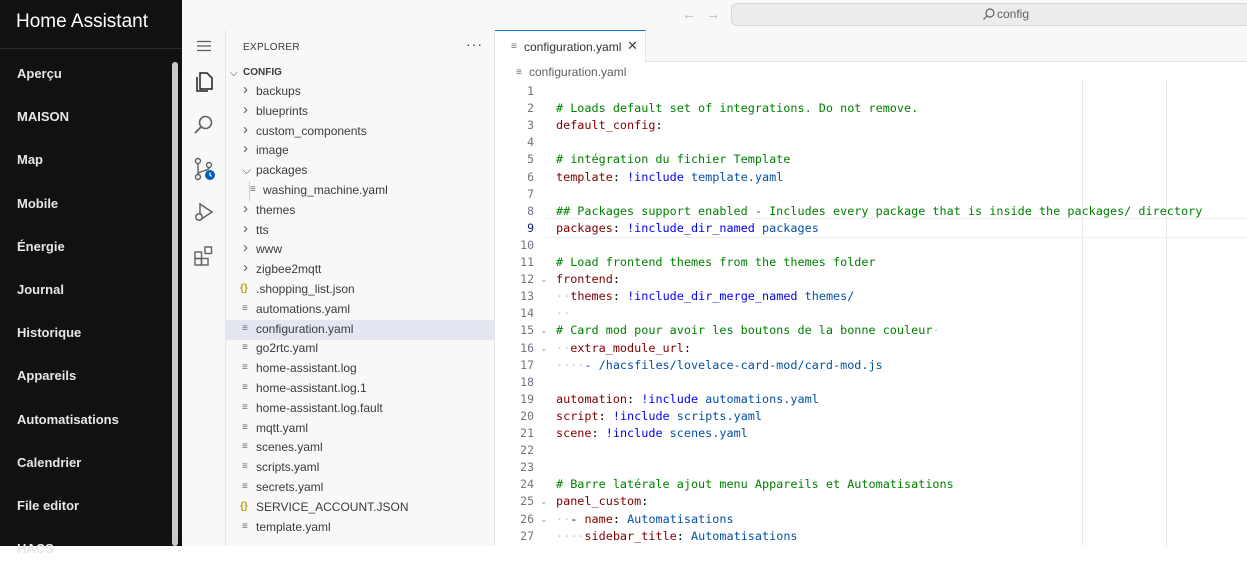 Image resolution: width=1247 pixels, height=570 pixels. Describe the element at coordinates (305, 289) in the screenshot. I see `tree-item-label: .shopping_list.json` at that location.